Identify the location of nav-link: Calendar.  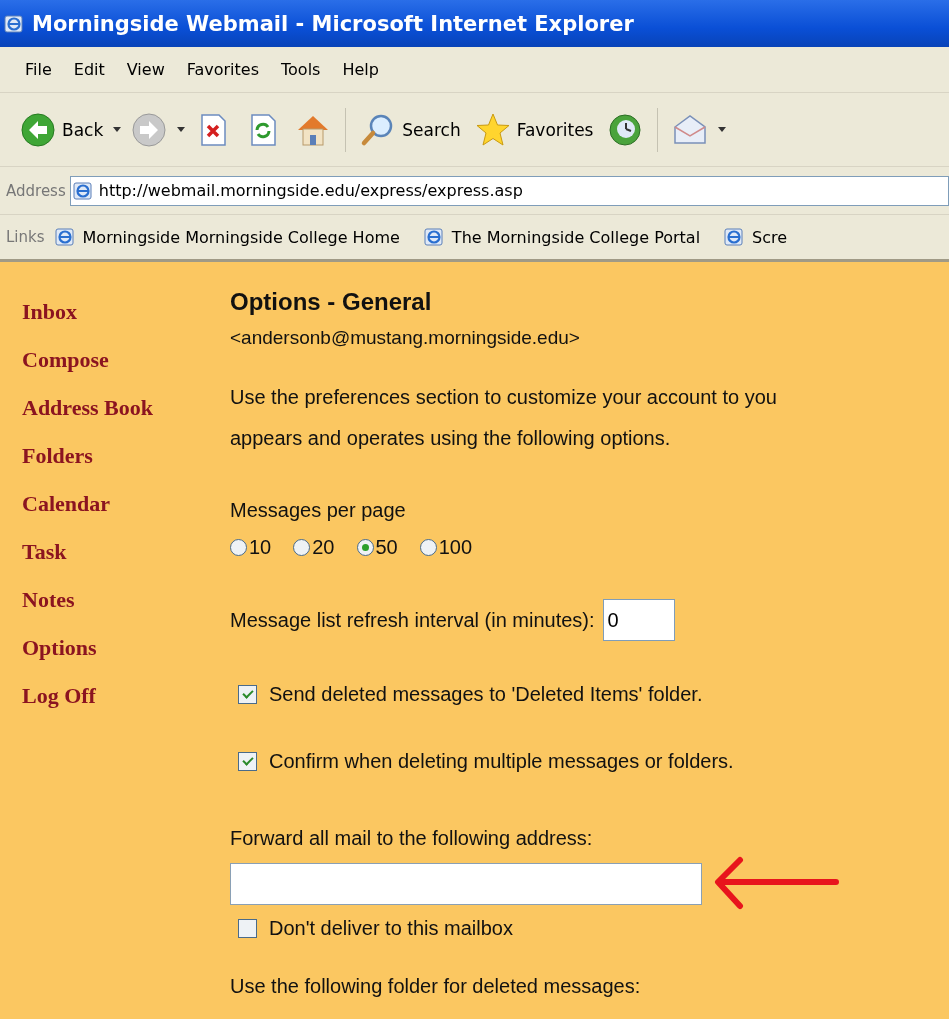
(120, 514).